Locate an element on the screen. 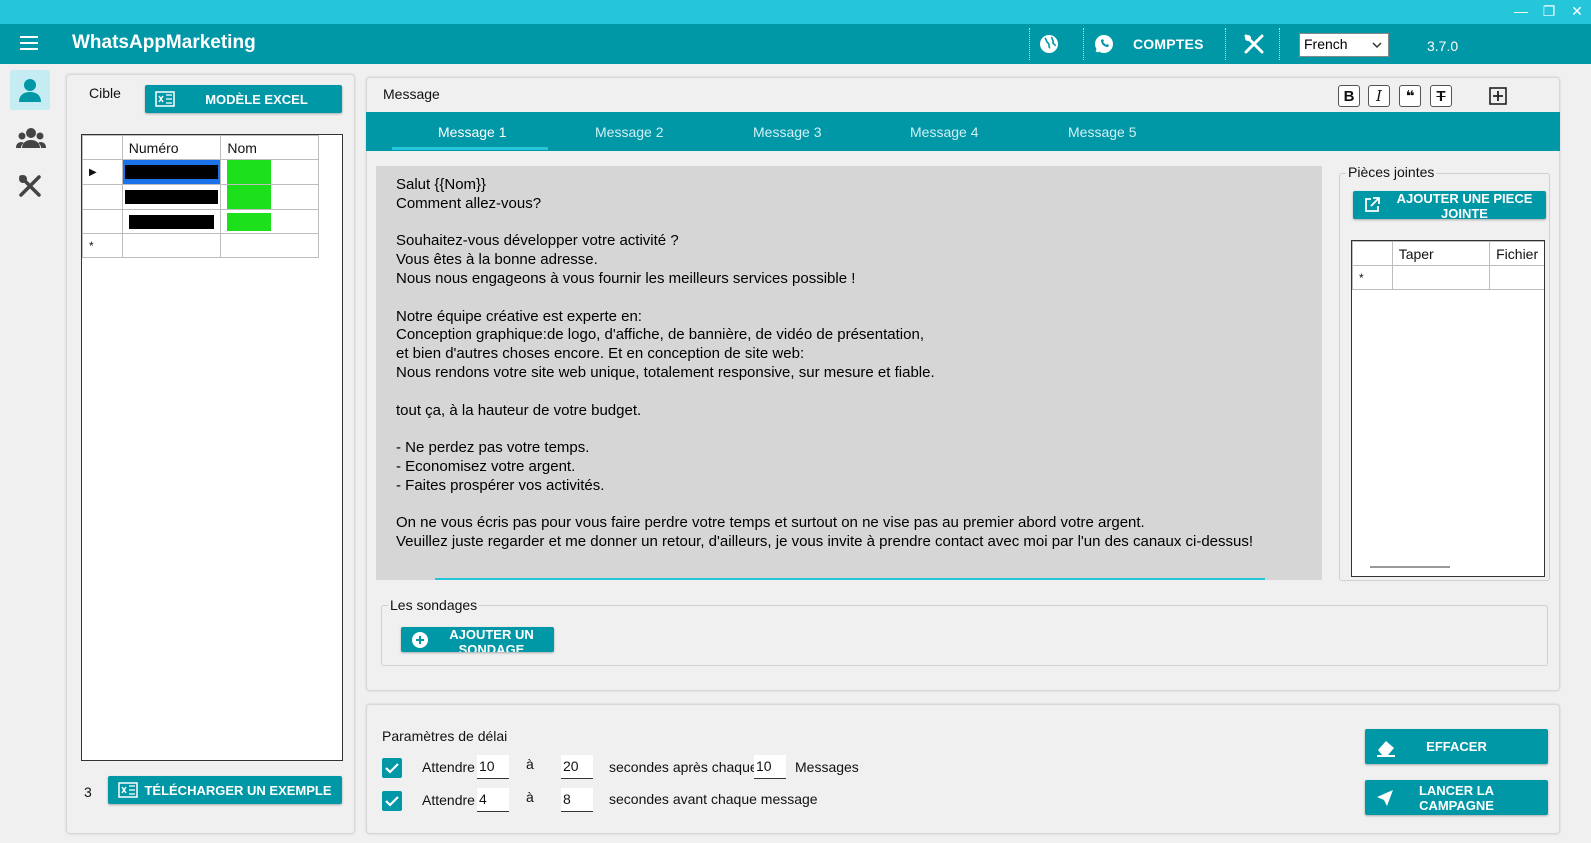 Image resolution: width=1591 pixels, height=843 pixels. language-select: French is located at coordinates (1344, 45).